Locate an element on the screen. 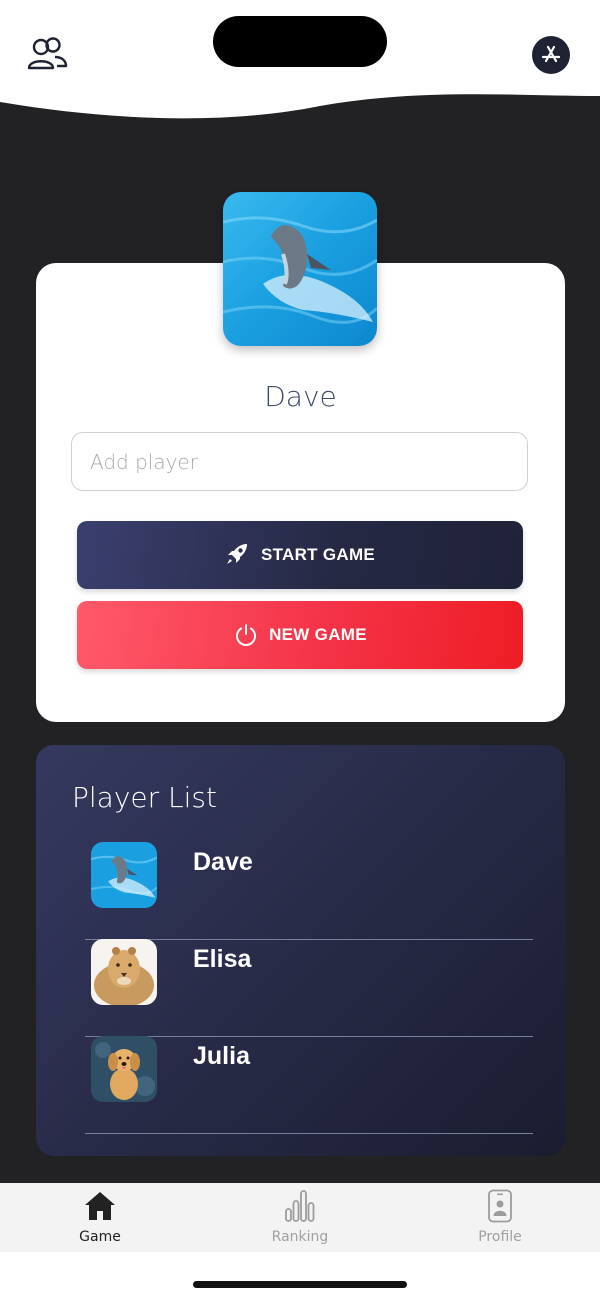 Image resolution: width=600 pixels, height=1300 pixels. tab-bar: Game Ranking Profile is located at coordinates (300, 1217).